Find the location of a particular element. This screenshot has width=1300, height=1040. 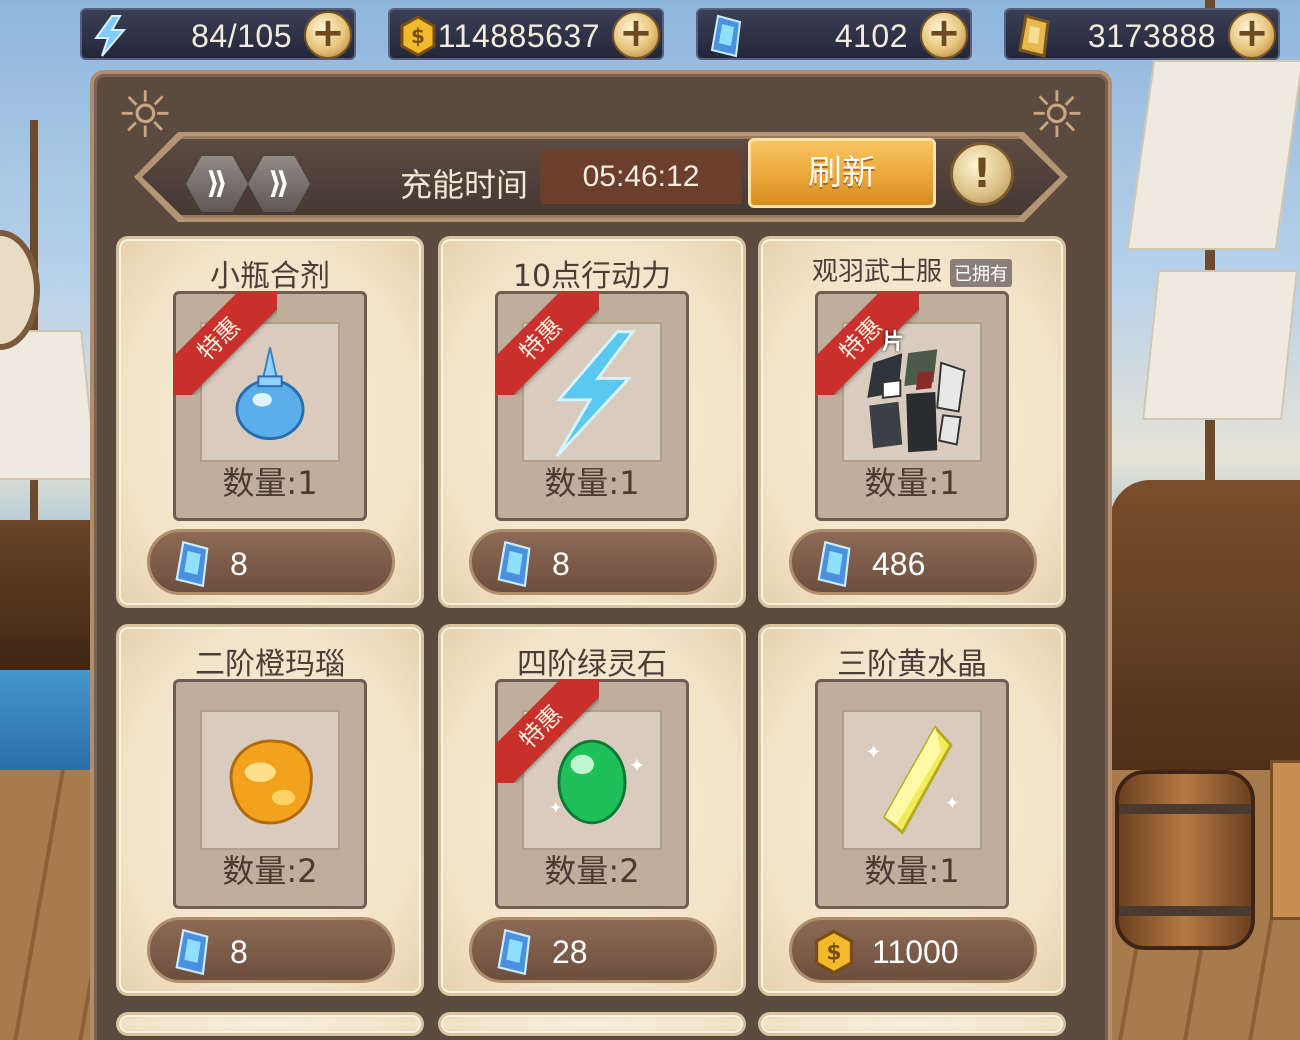

add-gem-button: + is located at coordinates (944, 35).